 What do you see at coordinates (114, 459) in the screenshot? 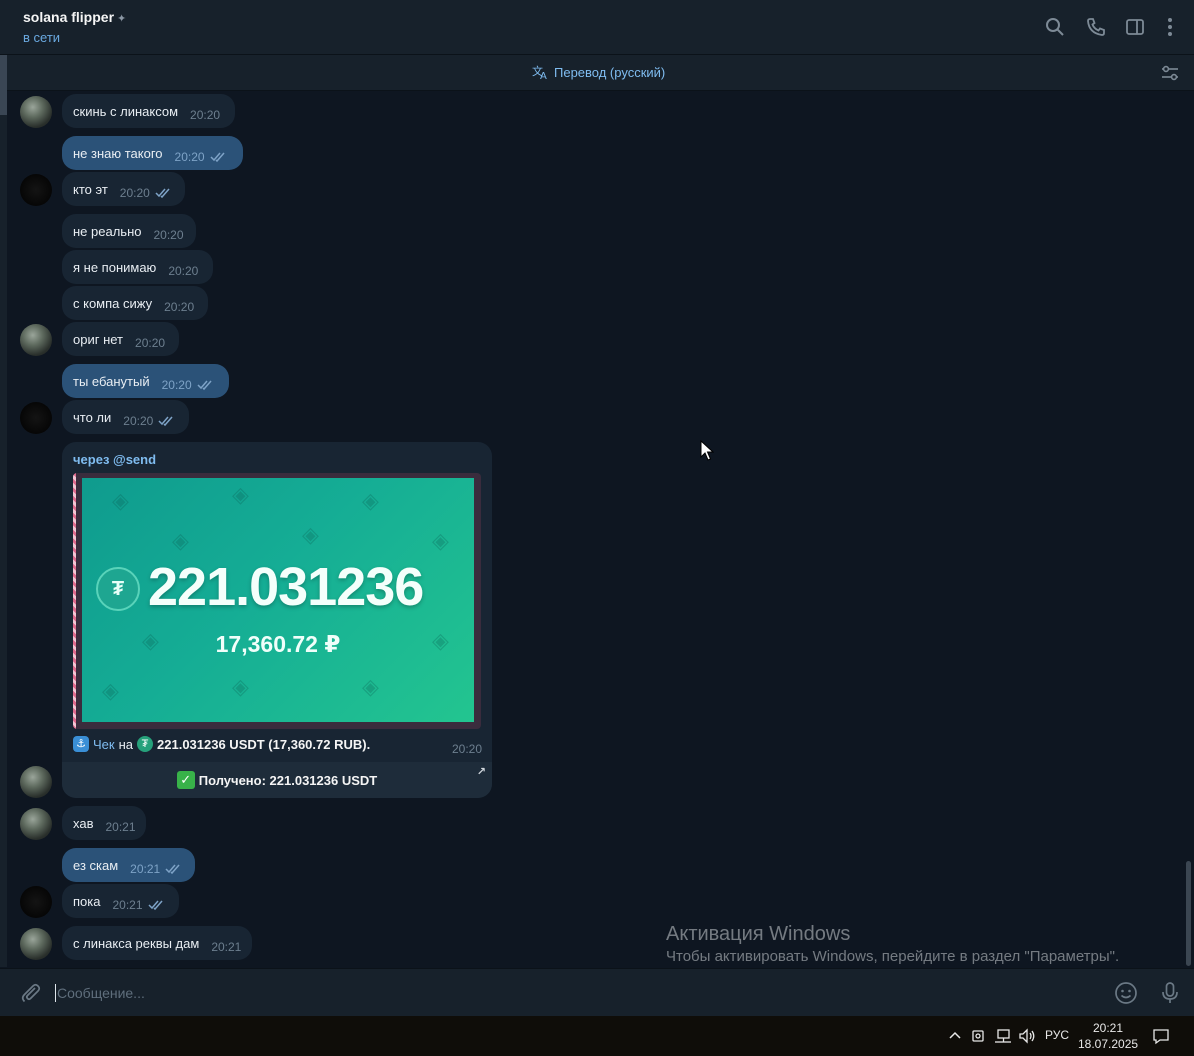
I see `via-bot-label: через @send` at bounding box center [114, 459].